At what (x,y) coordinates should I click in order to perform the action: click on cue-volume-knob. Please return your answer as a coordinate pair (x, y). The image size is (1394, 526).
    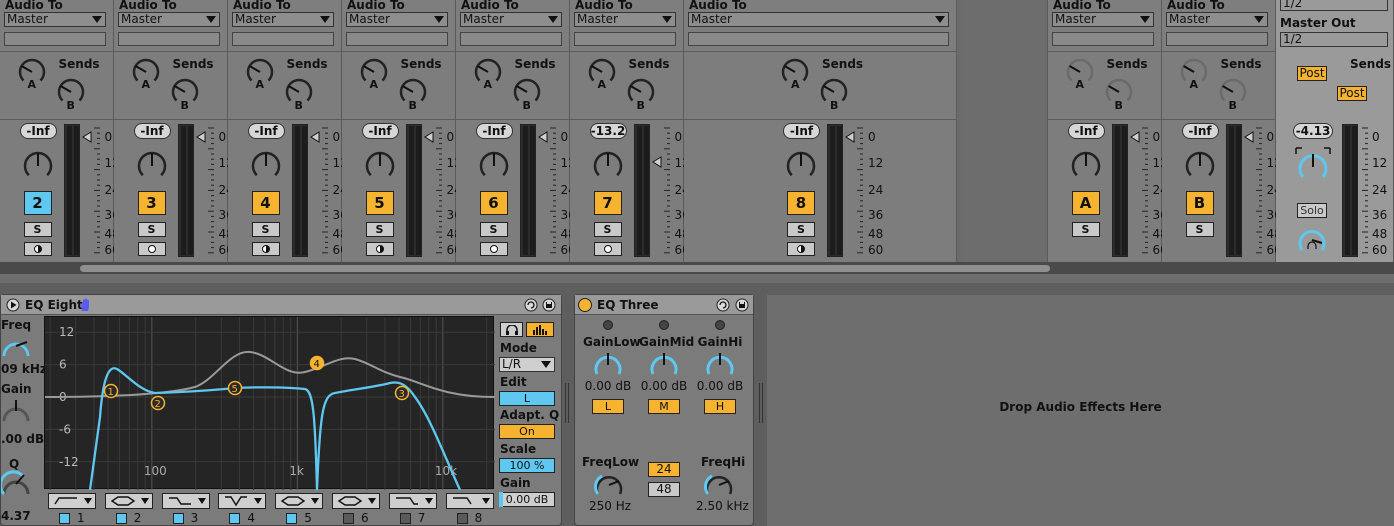
    Looking at the image, I should click on (1312, 239).